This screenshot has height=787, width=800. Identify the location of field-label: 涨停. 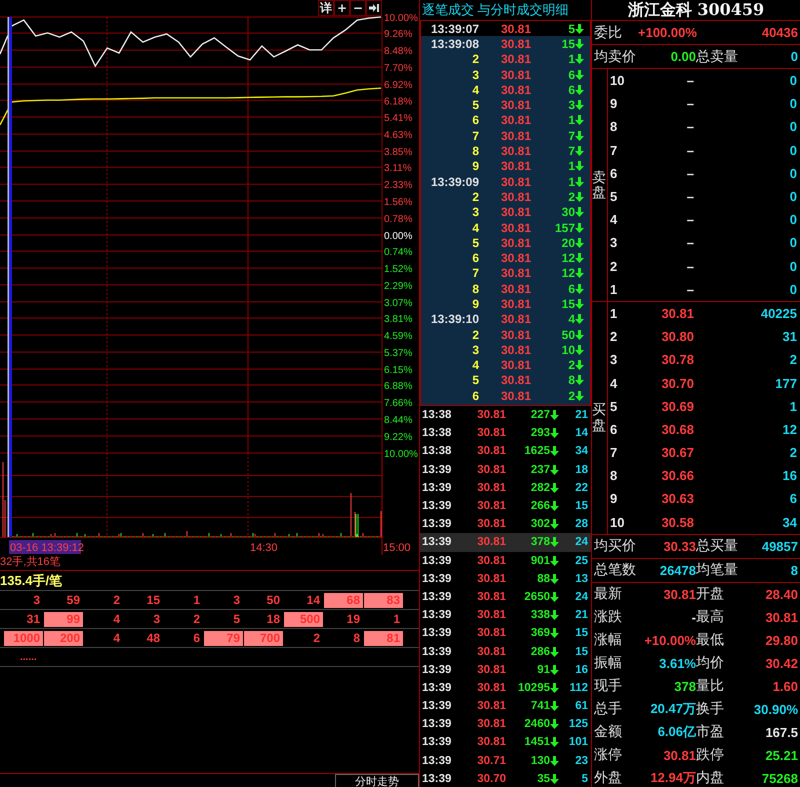
(608, 755).